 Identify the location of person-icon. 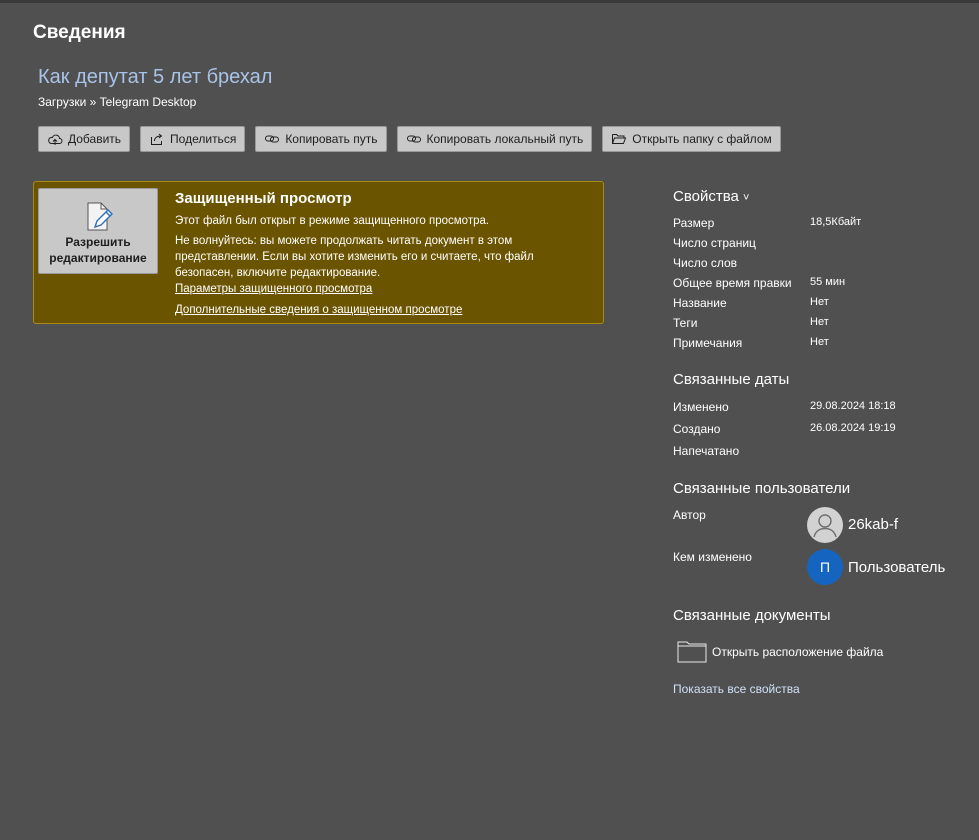
(825, 526).